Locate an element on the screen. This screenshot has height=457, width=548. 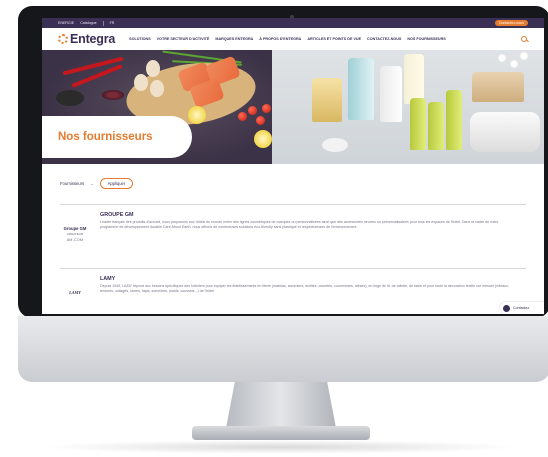
page-title: Nos fournisseurs is located at coordinates (105, 137).